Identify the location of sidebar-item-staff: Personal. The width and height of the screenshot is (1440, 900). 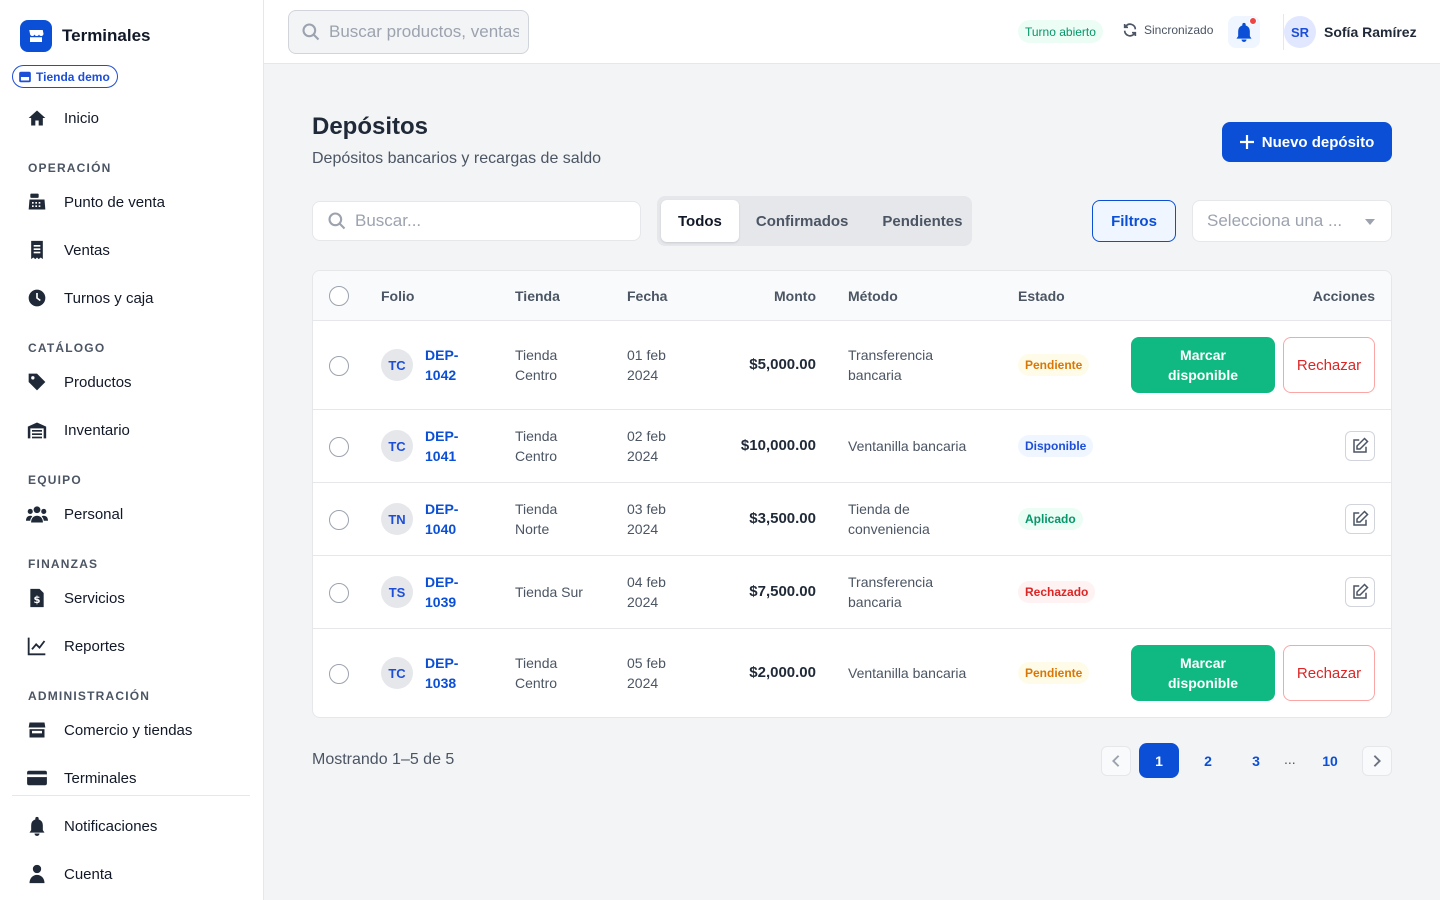
(74, 514).